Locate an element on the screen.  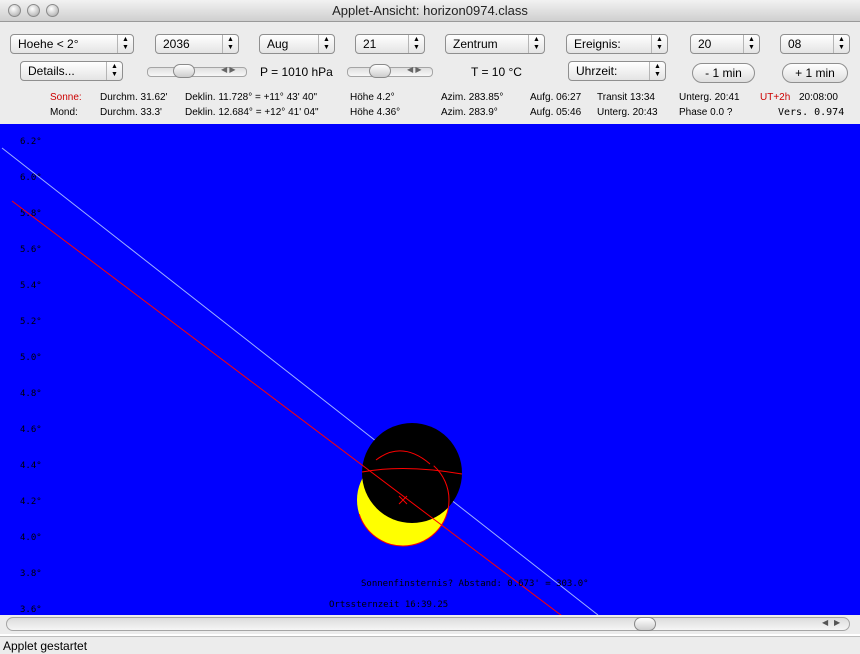
moon-altitude: Höhe 4.36° is located at coordinates (375, 112).